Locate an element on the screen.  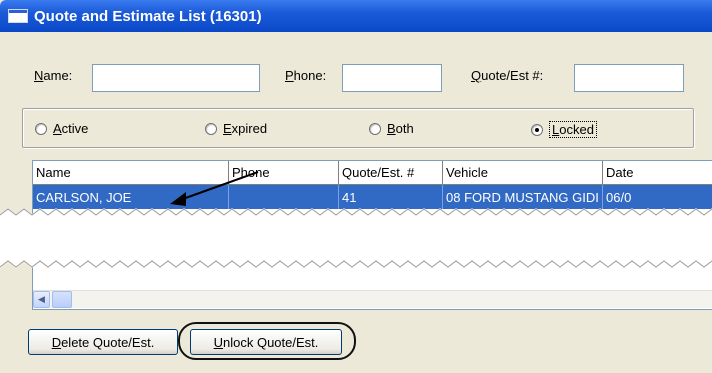
delete-quote-label: Delete Quote/Est. is located at coordinates (103, 342).